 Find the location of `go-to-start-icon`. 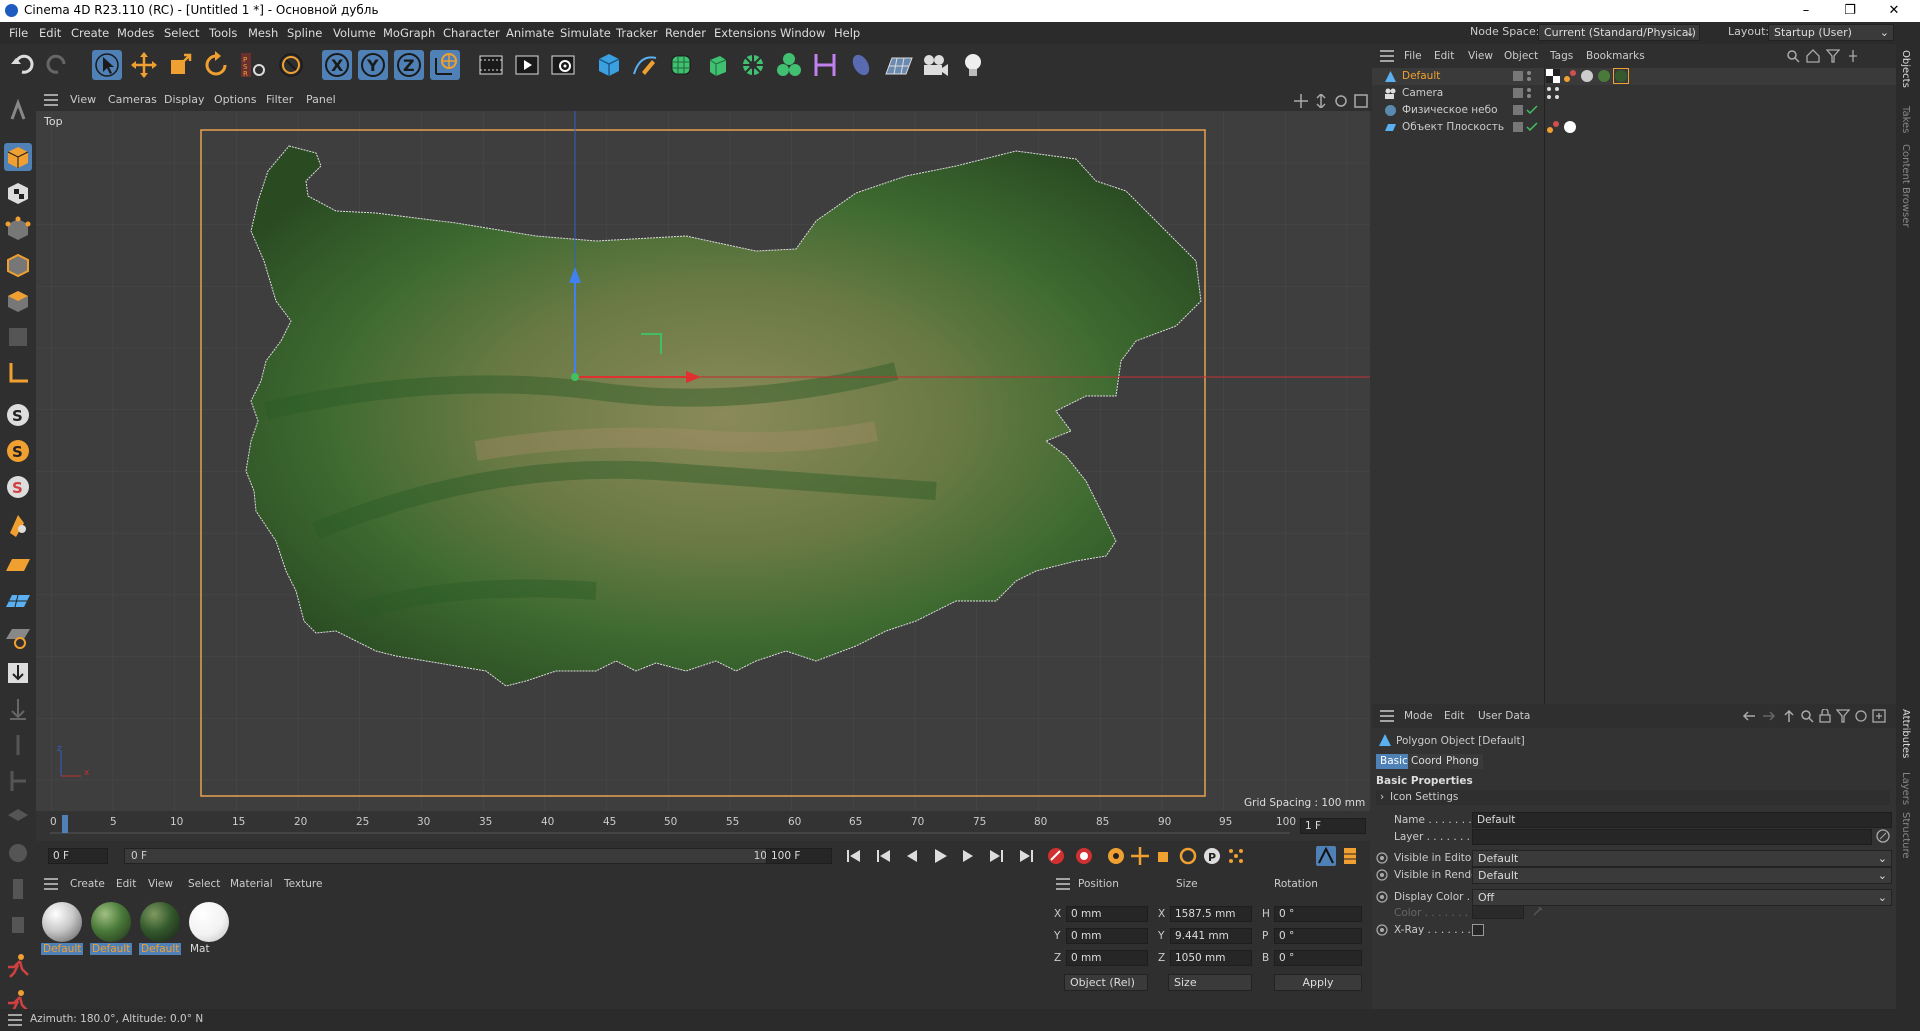

go-to-start-icon is located at coordinates (854, 856).